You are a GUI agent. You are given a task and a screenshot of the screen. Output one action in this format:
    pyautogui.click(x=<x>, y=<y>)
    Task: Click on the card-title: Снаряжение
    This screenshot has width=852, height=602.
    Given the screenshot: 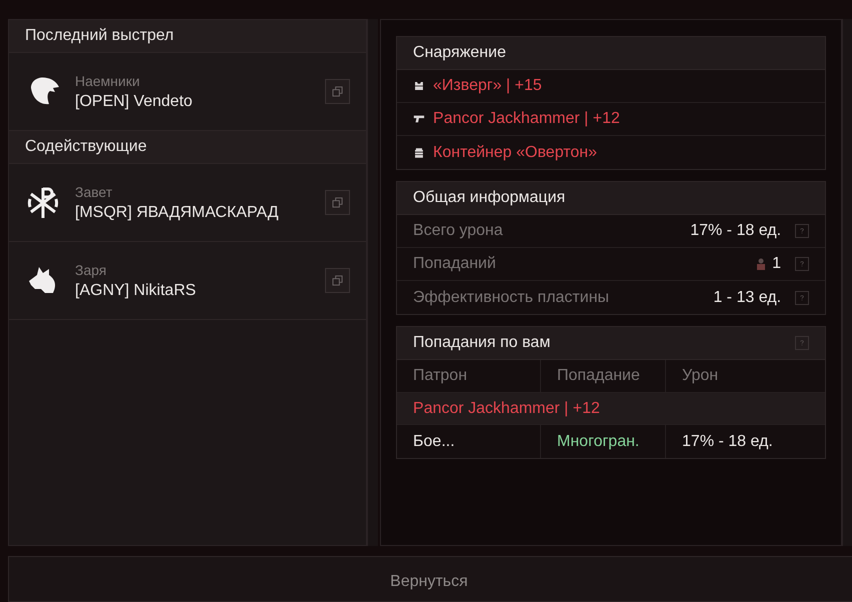 What is the action you would take?
    pyautogui.click(x=459, y=53)
    